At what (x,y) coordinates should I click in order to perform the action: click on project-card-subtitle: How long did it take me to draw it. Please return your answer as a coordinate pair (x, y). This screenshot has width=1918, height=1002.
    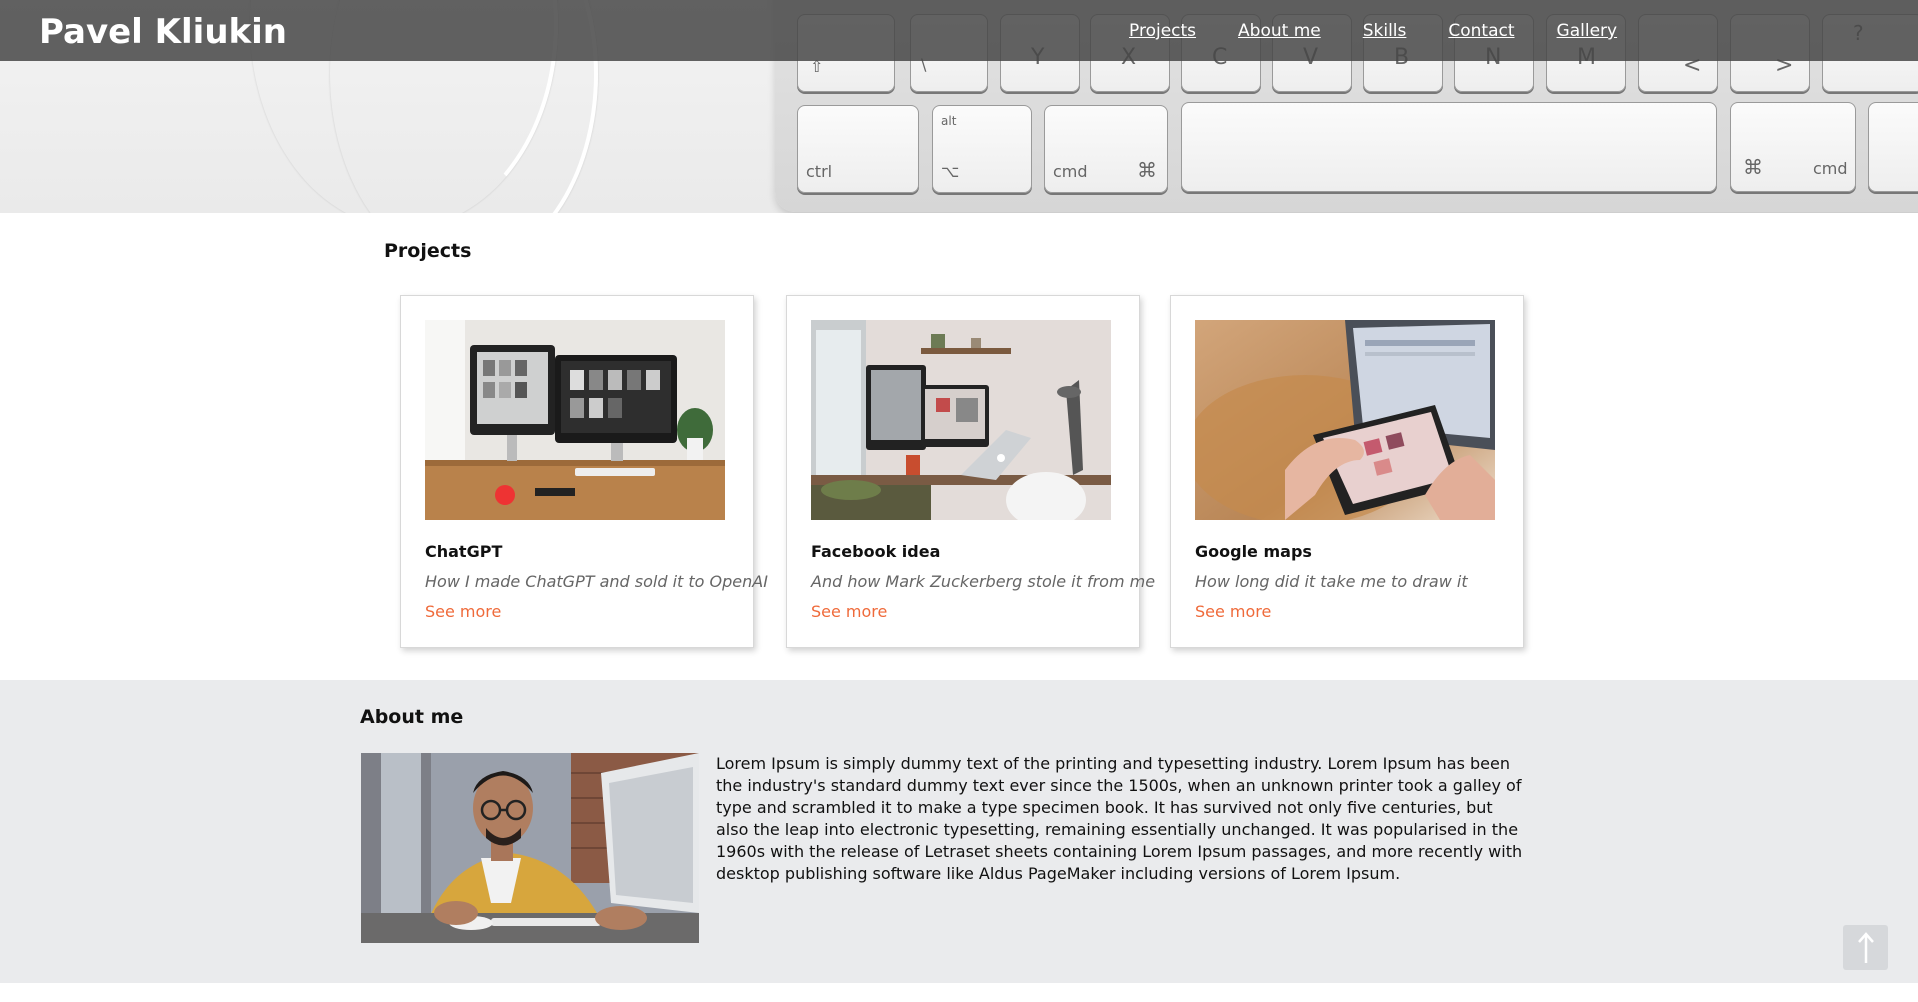
    Looking at the image, I should click on (1331, 581).